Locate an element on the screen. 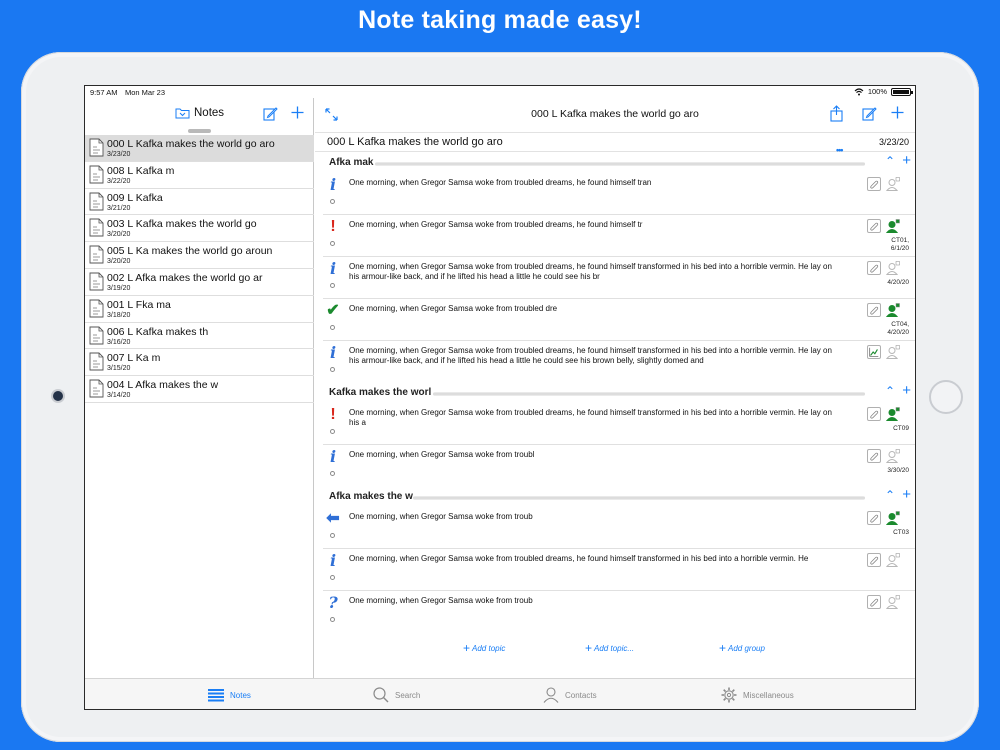 This screenshot has width=1000, height=750. note-list-item: 005 L Ka makes the world go aroun 3/20/20 is located at coordinates (199, 255).